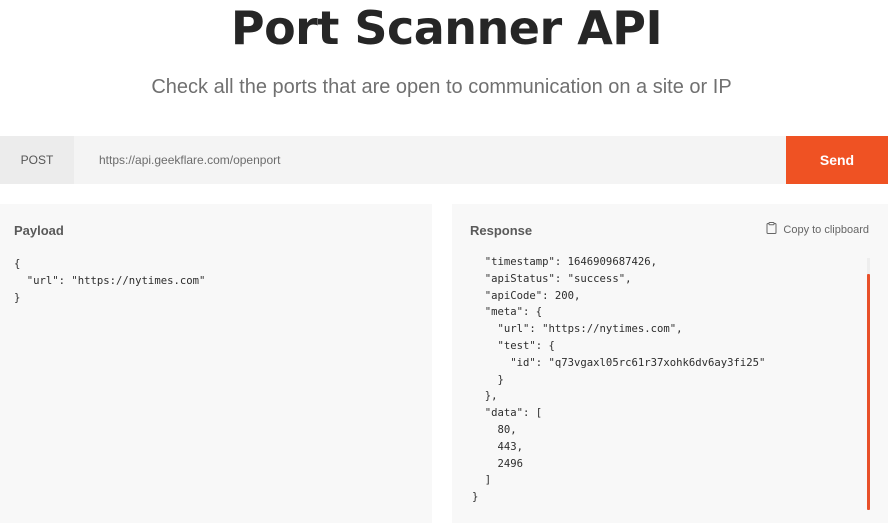 Image resolution: width=893 pixels, height=523 pixels. I want to click on send-button: Send, so click(837, 160).